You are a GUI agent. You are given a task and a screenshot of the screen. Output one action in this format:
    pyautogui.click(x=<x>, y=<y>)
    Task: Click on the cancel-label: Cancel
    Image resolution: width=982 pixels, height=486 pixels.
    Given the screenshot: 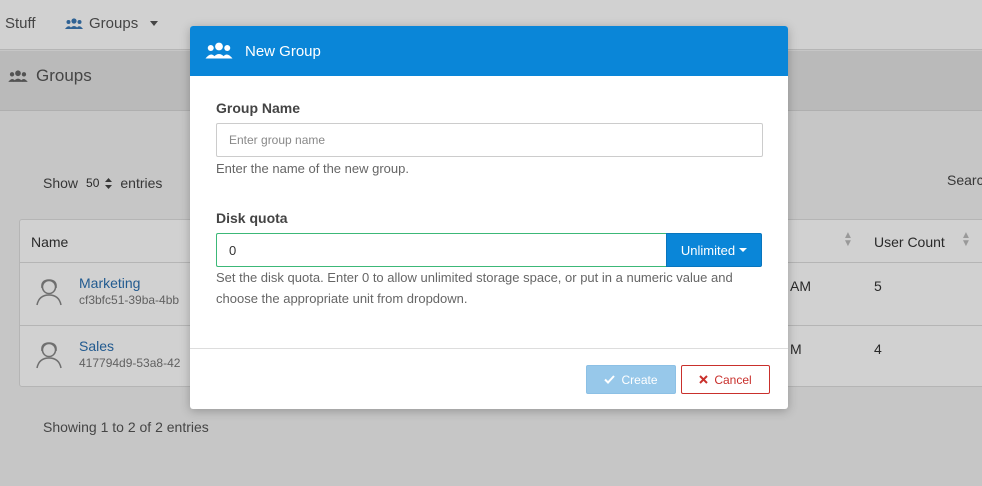 What is the action you would take?
    pyautogui.click(x=733, y=379)
    